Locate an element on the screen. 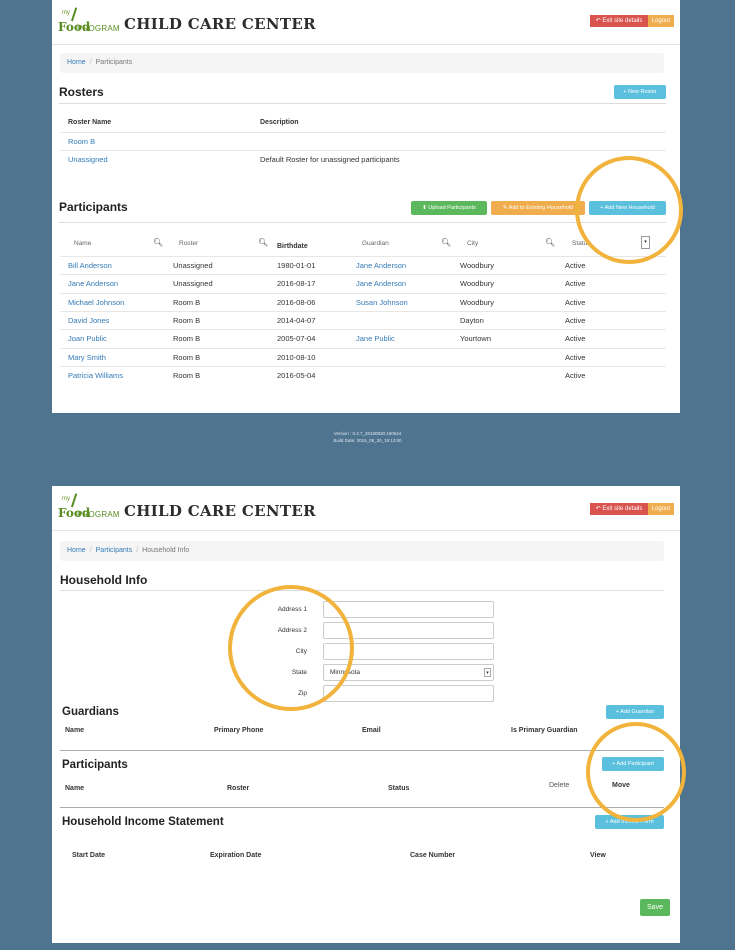 The image size is (735, 950). status-filter-dropdown: ▾ is located at coordinates (645, 242).